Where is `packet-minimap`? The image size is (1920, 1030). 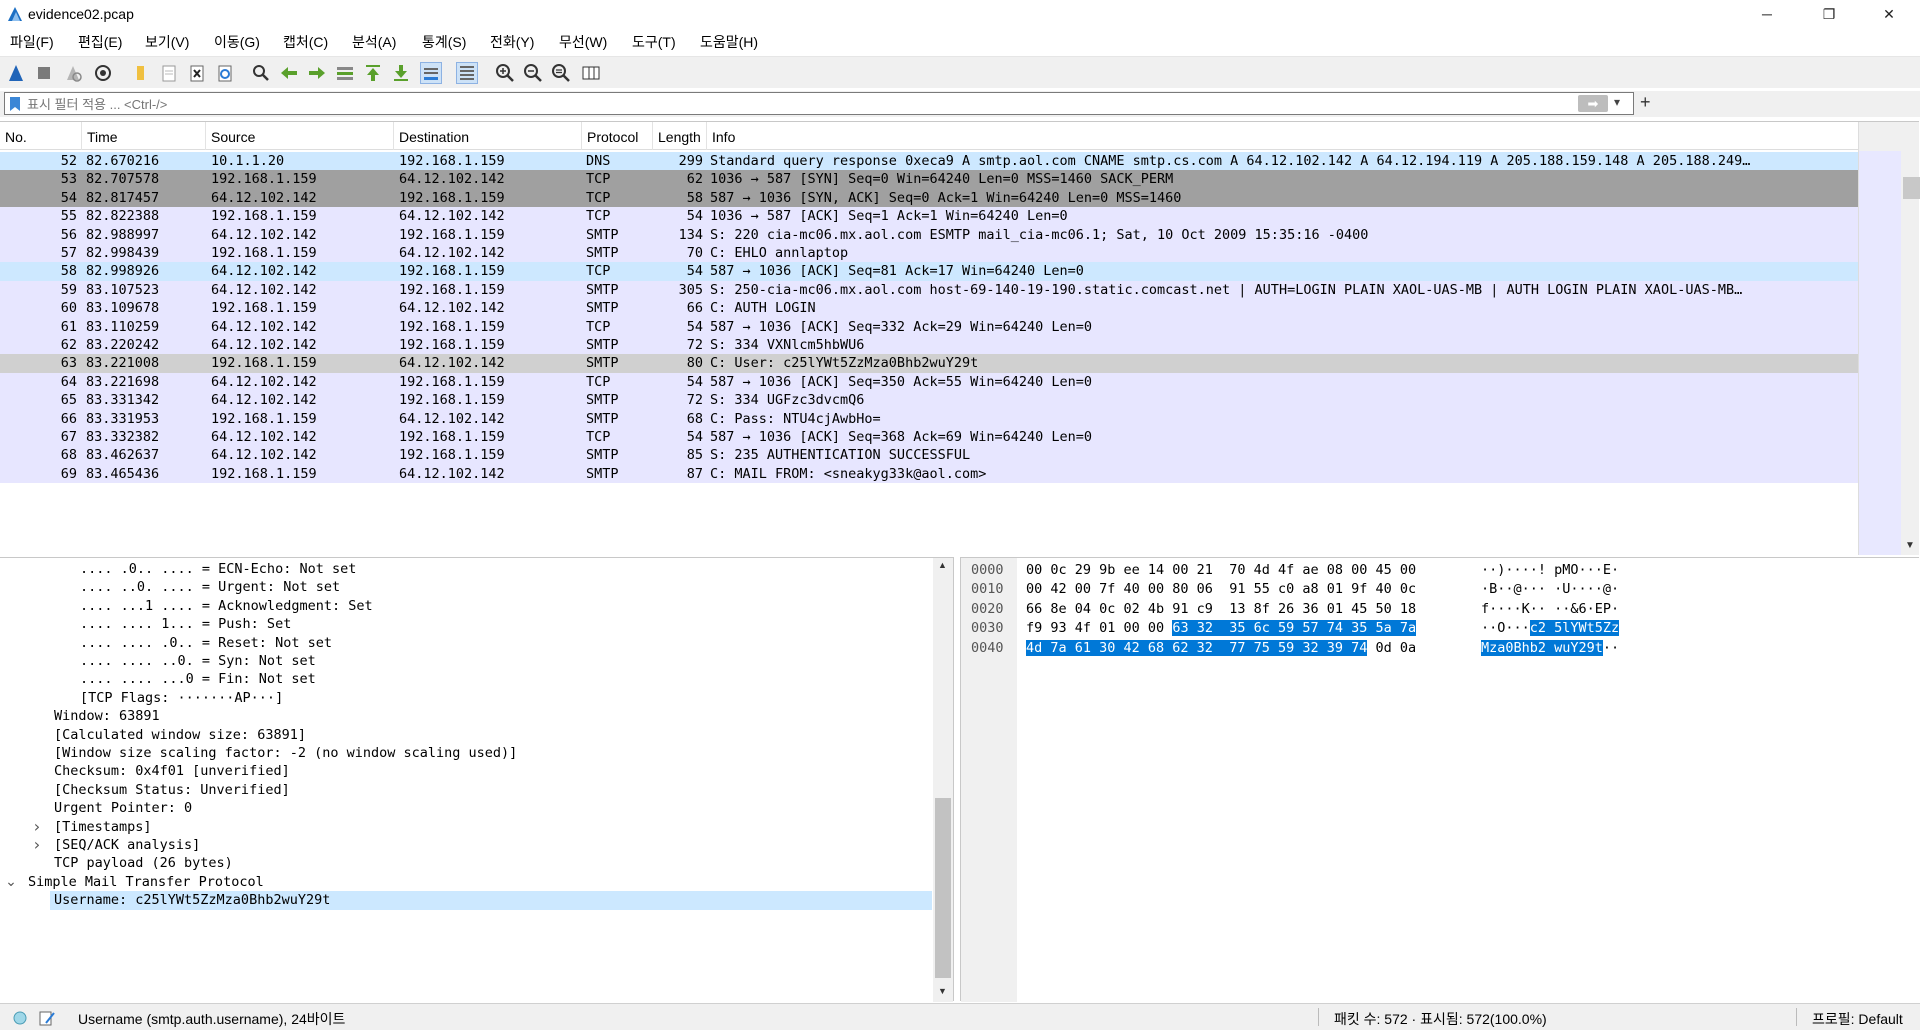
packet-minimap is located at coordinates (1880, 353).